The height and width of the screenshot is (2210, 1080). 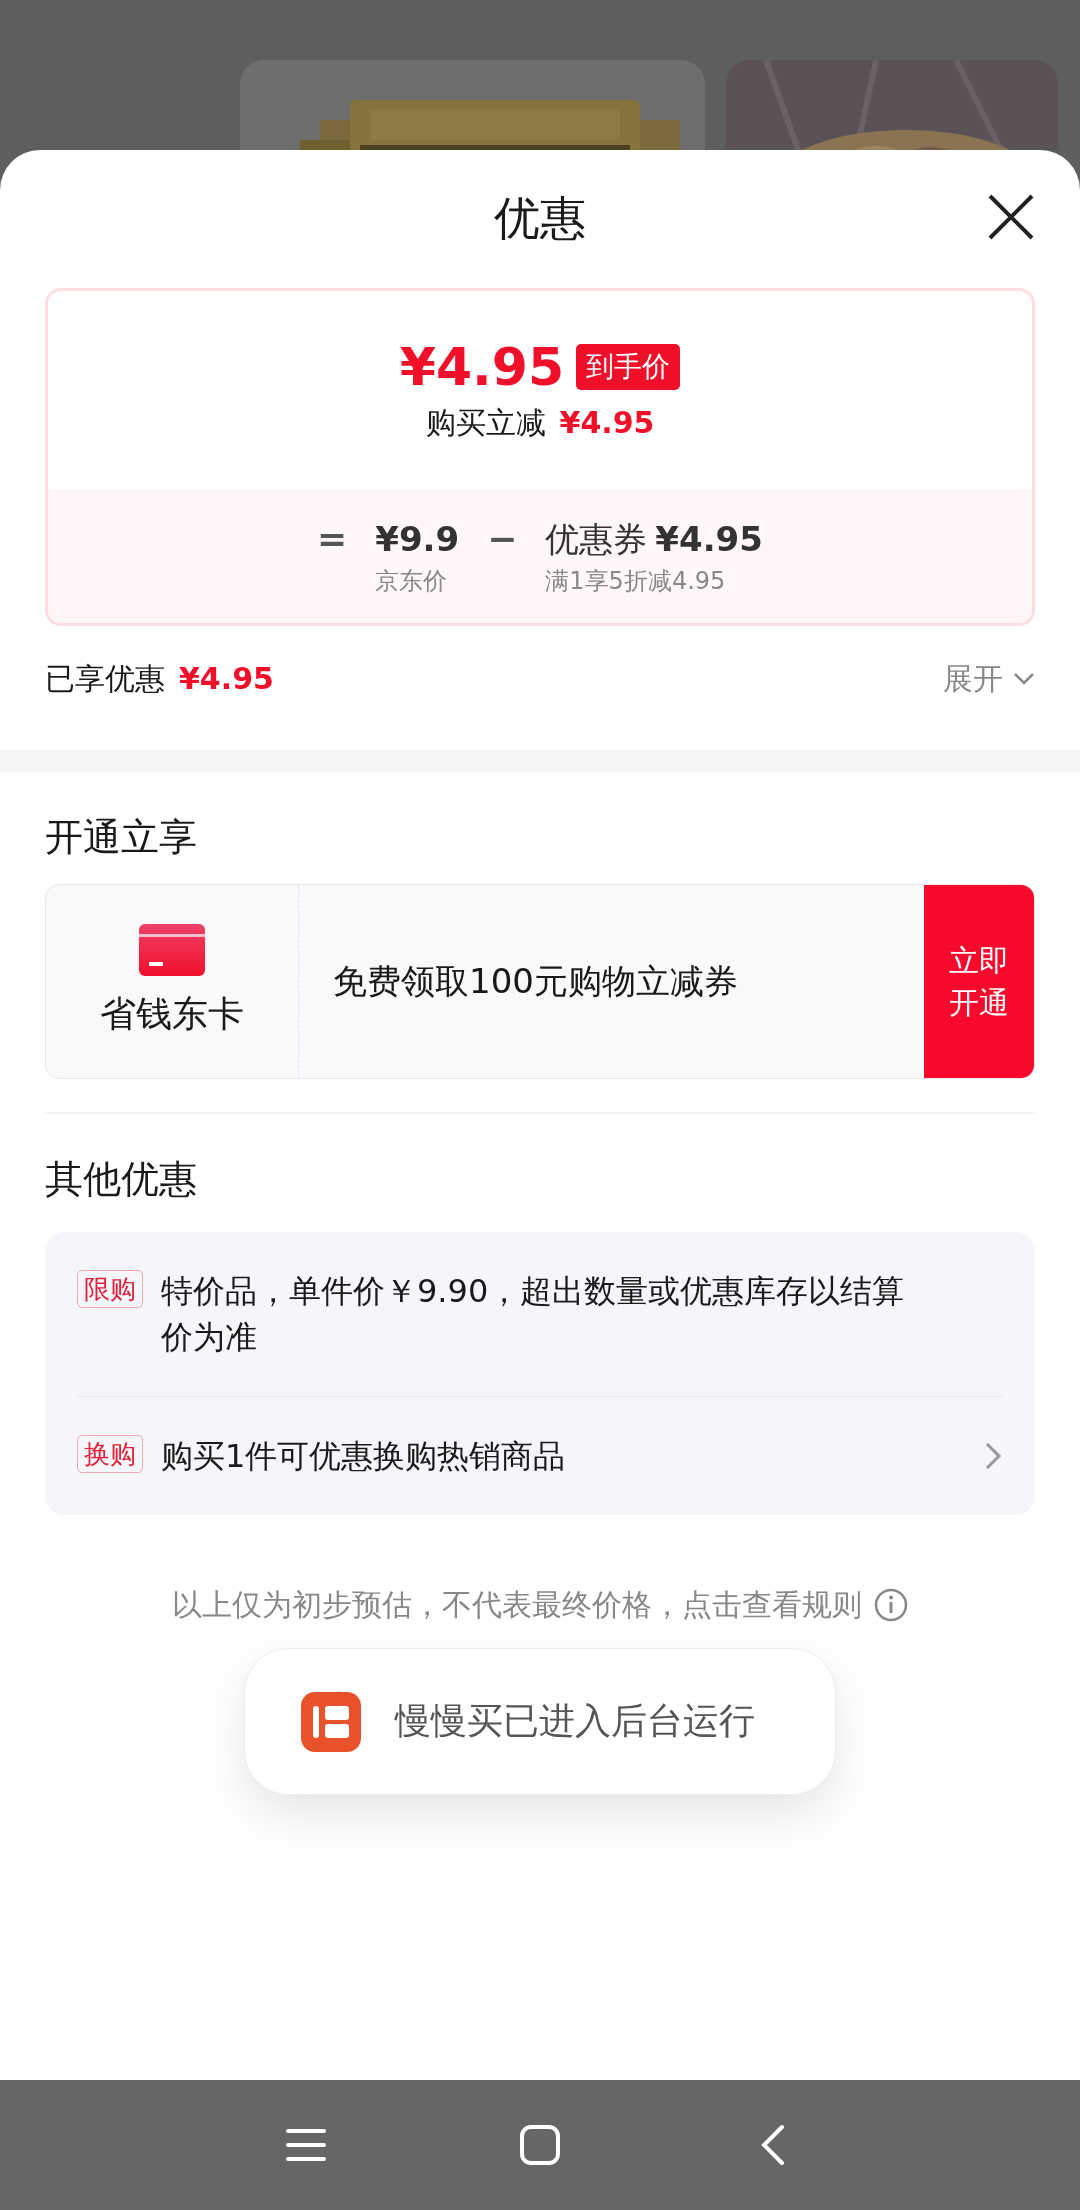 What do you see at coordinates (1011, 217) in the screenshot?
I see `close-icon` at bounding box center [1011, 217].